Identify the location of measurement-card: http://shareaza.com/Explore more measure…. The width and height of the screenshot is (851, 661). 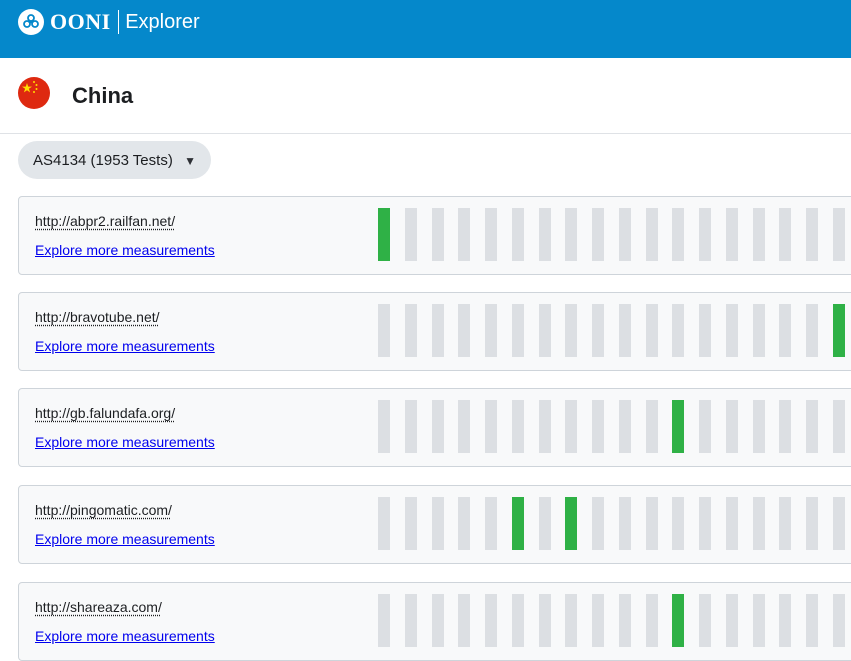
(434, 621).